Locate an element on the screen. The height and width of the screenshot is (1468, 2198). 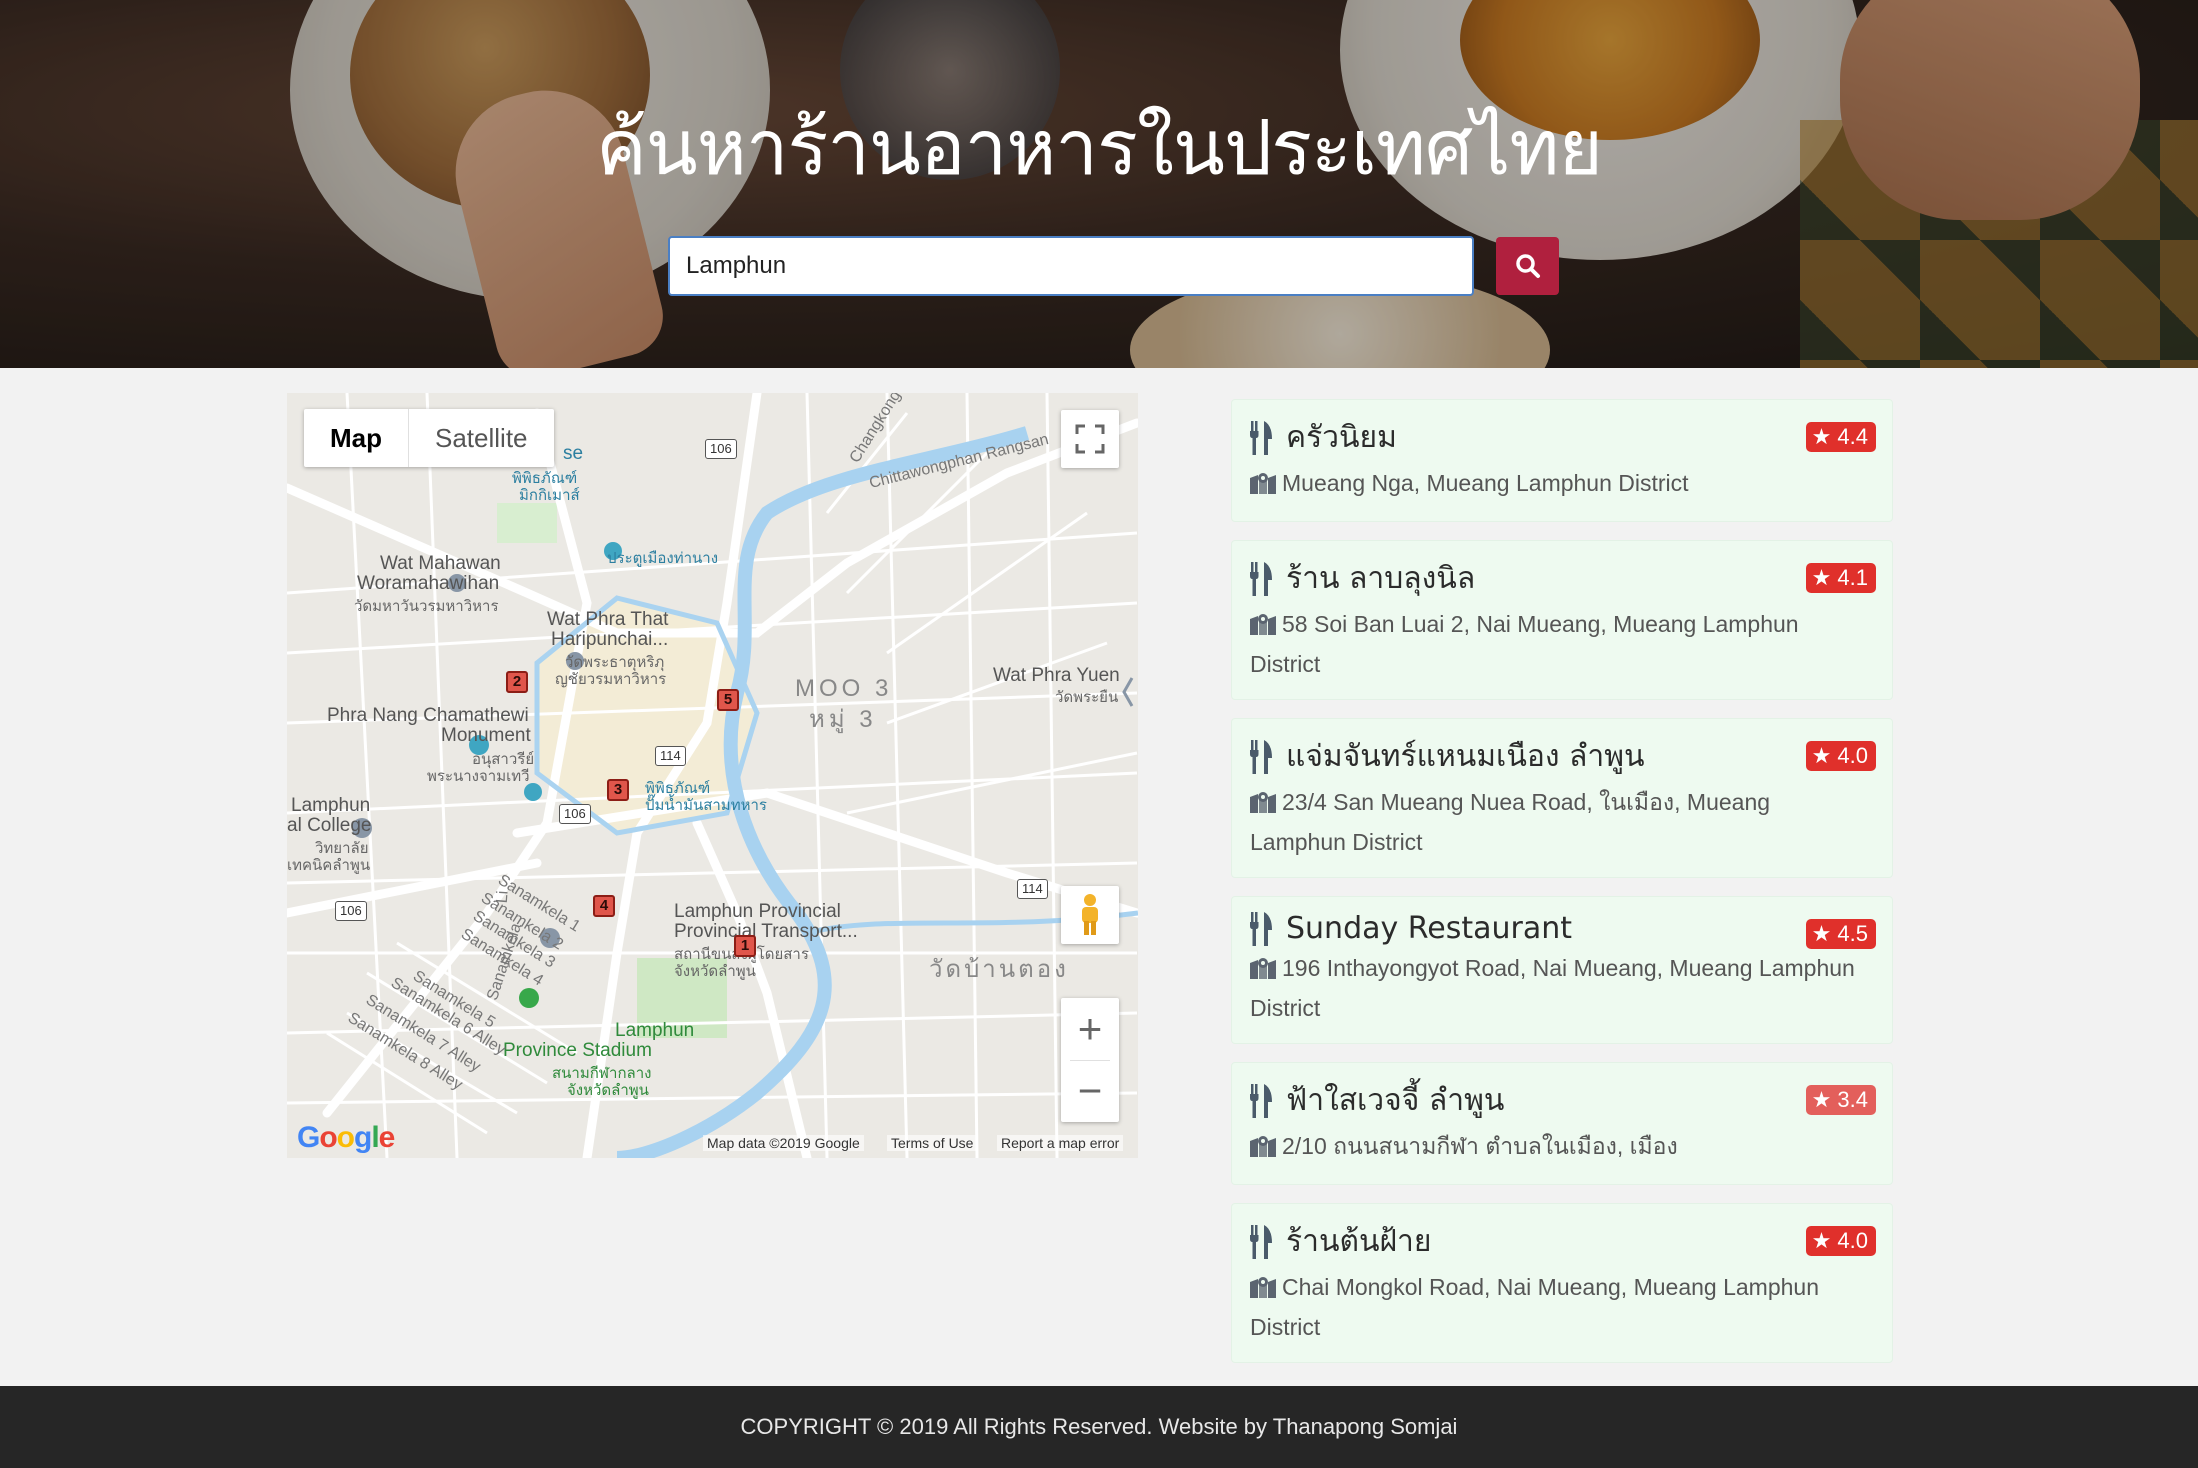
map-marker: 5 is located at coordinates (728, 700).